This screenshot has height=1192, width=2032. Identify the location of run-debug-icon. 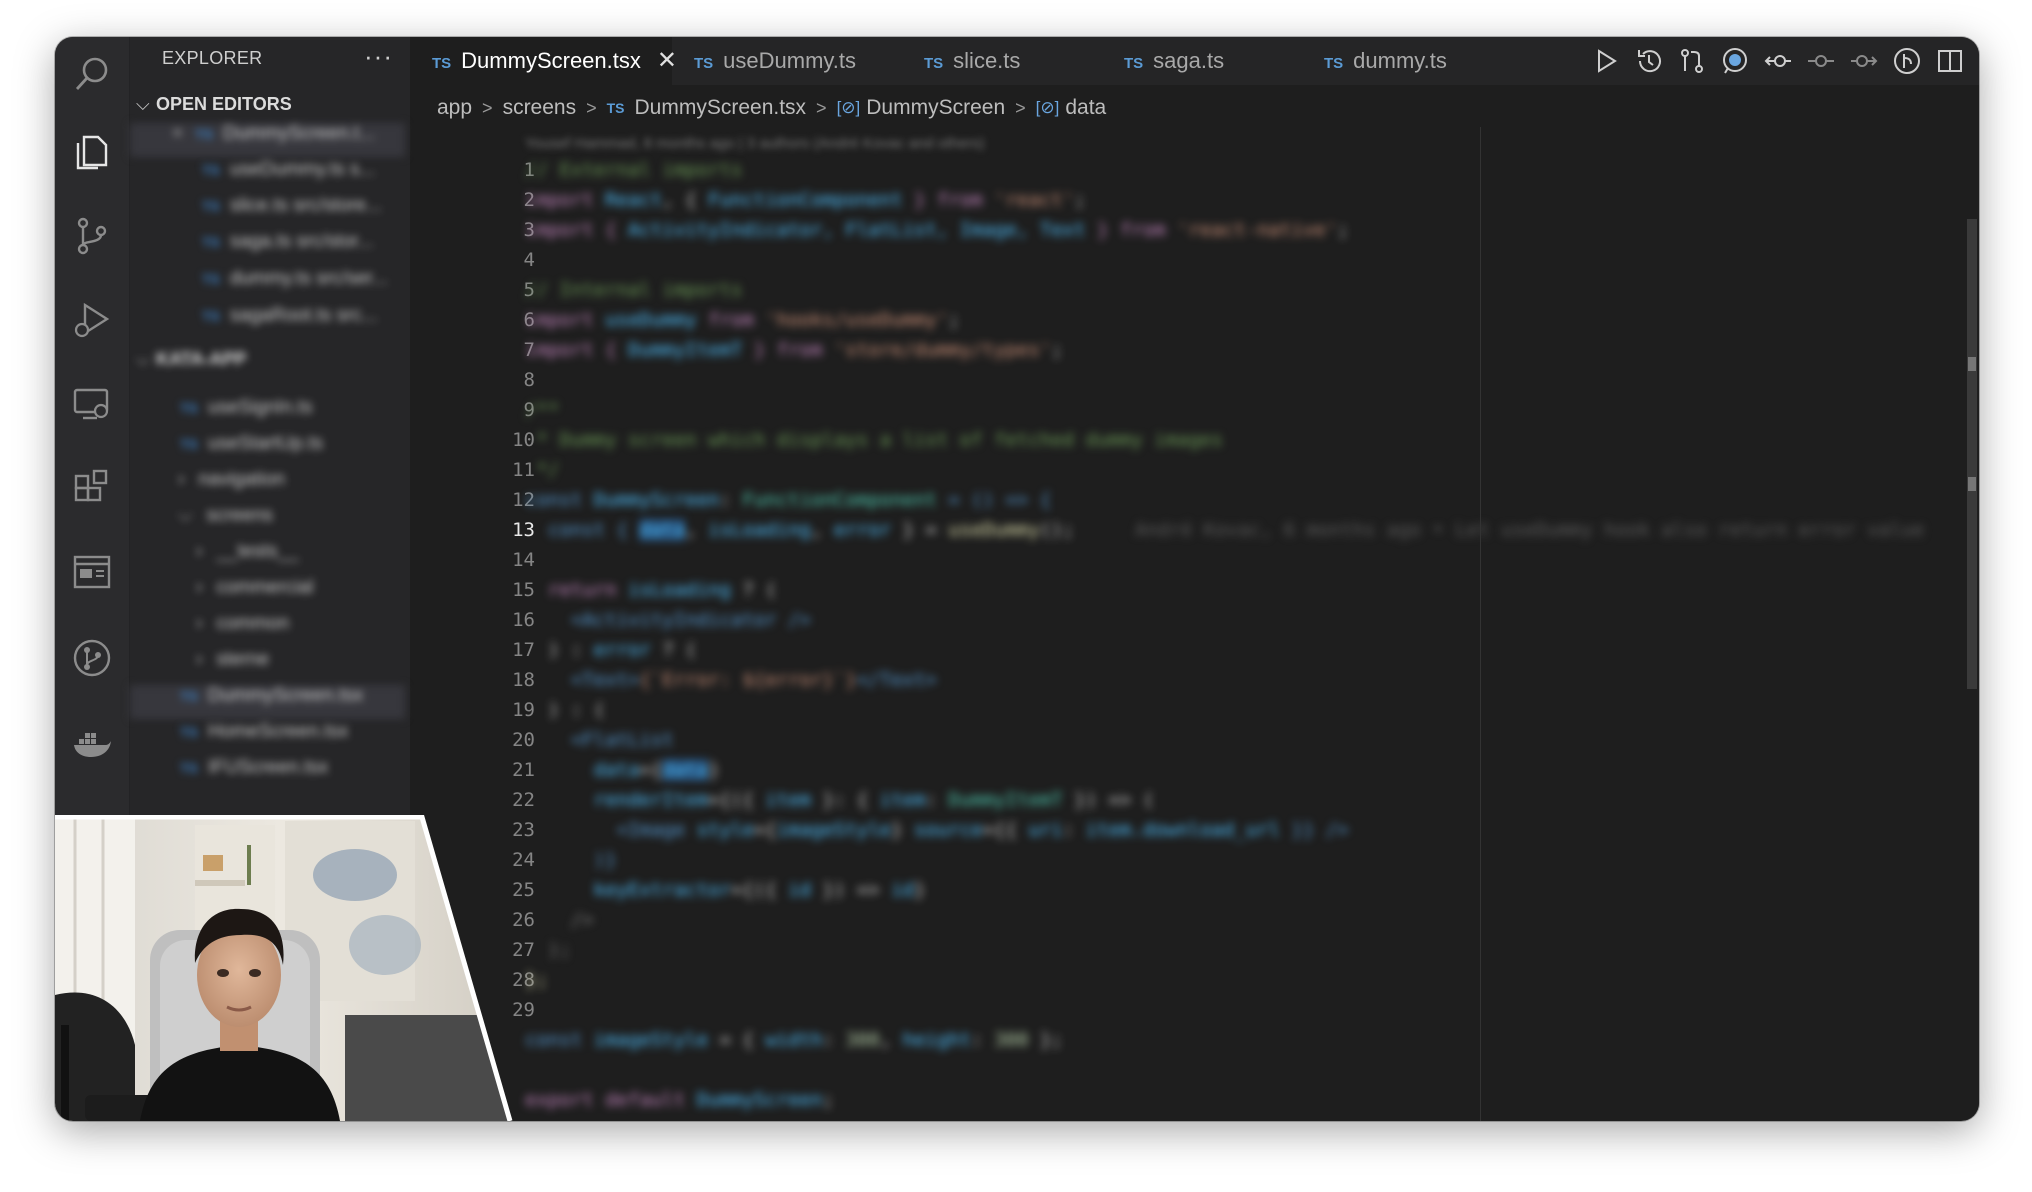
(92, 320).